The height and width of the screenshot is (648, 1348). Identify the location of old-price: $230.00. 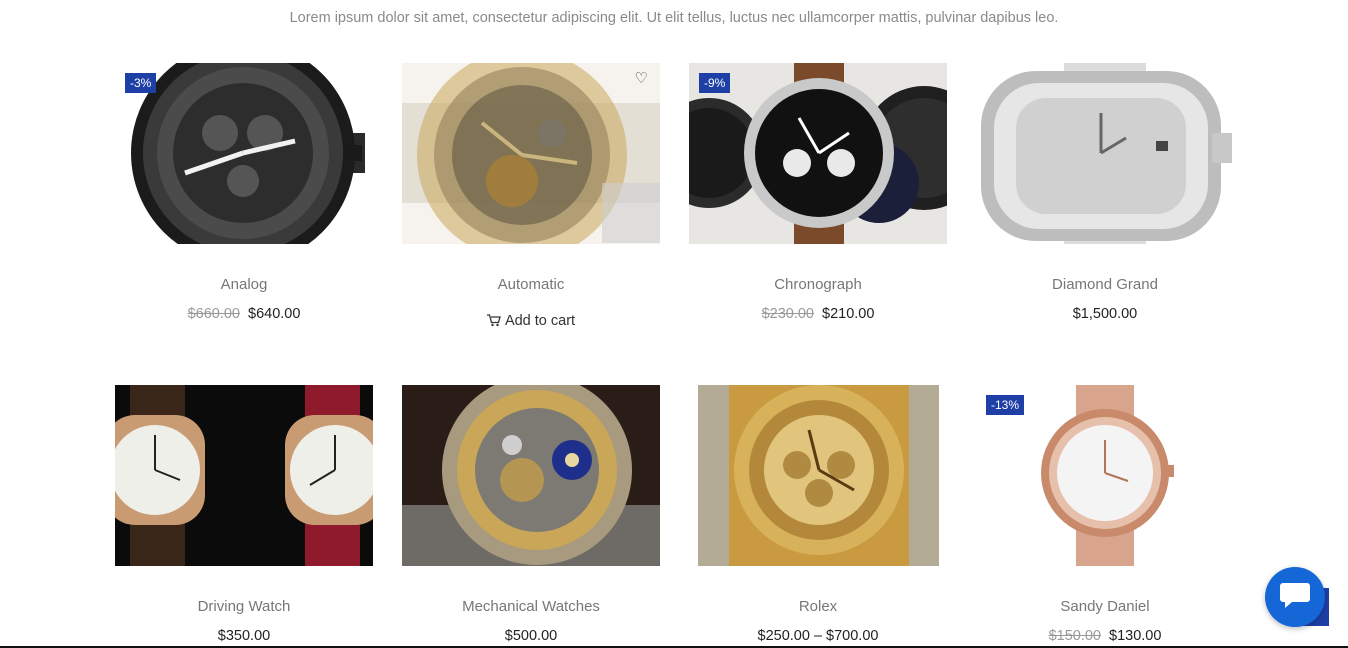
(787, 314).